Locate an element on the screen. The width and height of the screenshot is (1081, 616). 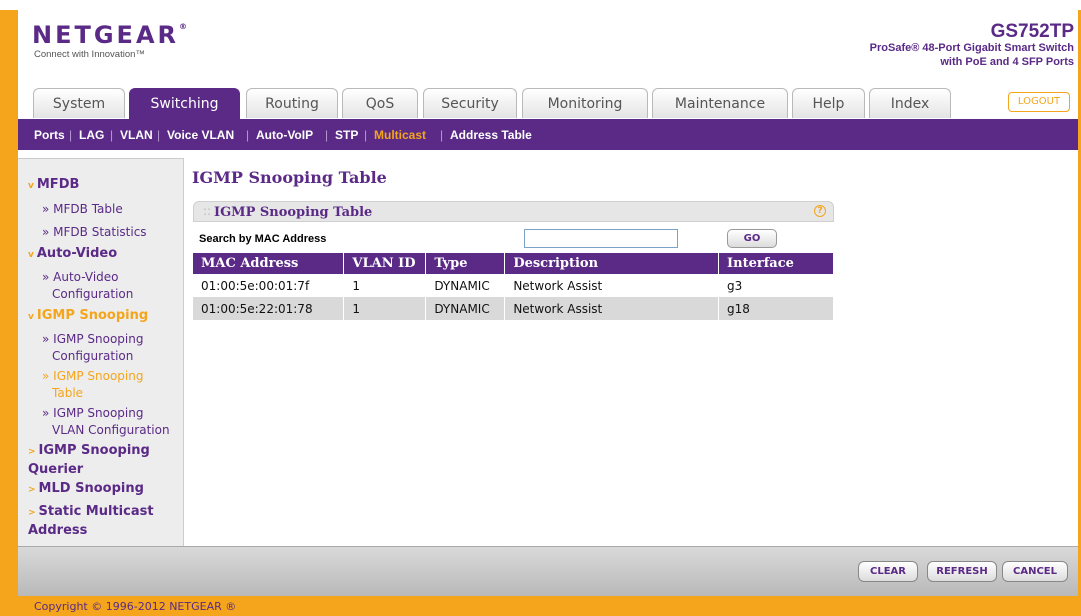
bottom-button-bar: CLEAR REFRESH CANCEL is located at coordinates (548, 571).